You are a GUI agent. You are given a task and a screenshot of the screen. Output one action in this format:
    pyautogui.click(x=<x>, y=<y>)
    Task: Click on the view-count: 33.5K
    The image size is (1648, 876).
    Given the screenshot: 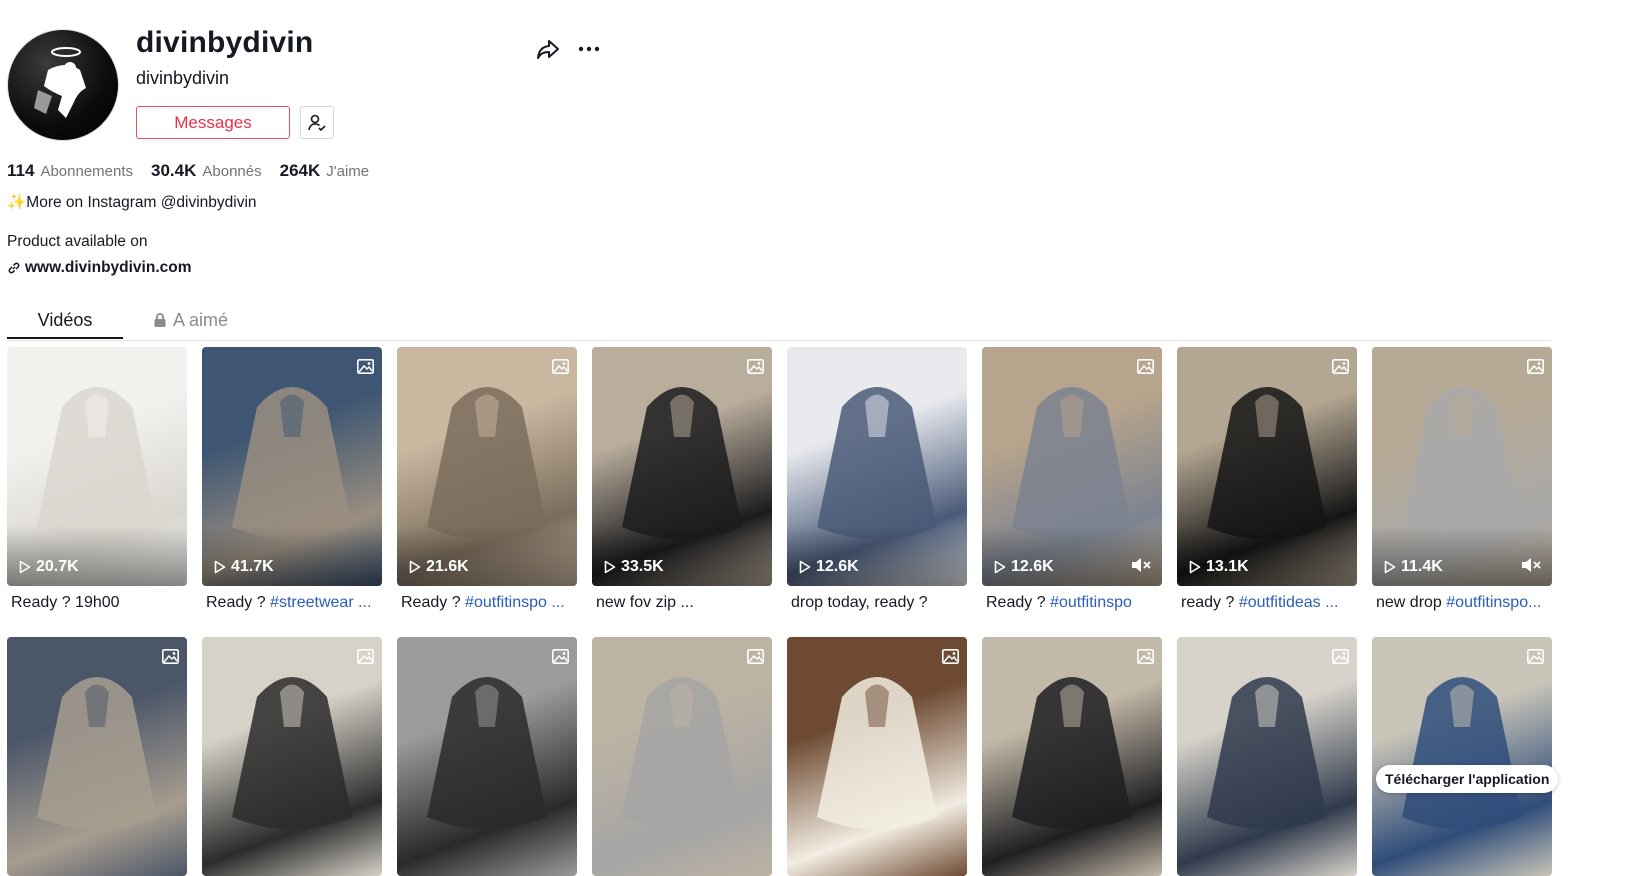 What is the action you would take?
    pyautogui.click(x=634, y=567)
    